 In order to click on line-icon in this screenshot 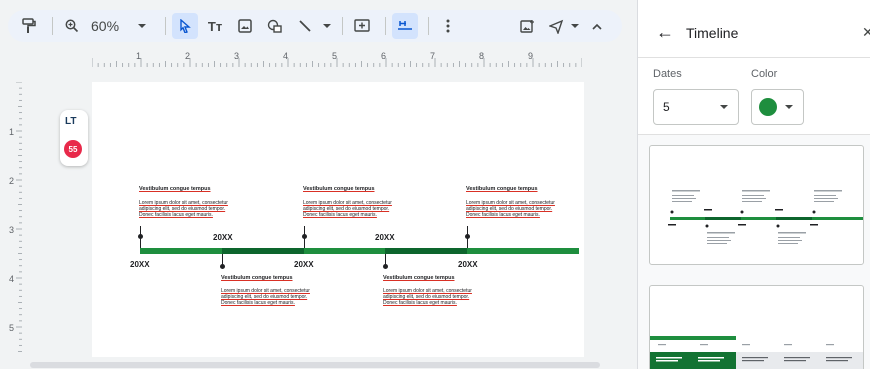, I will do `click(305, 26)`.